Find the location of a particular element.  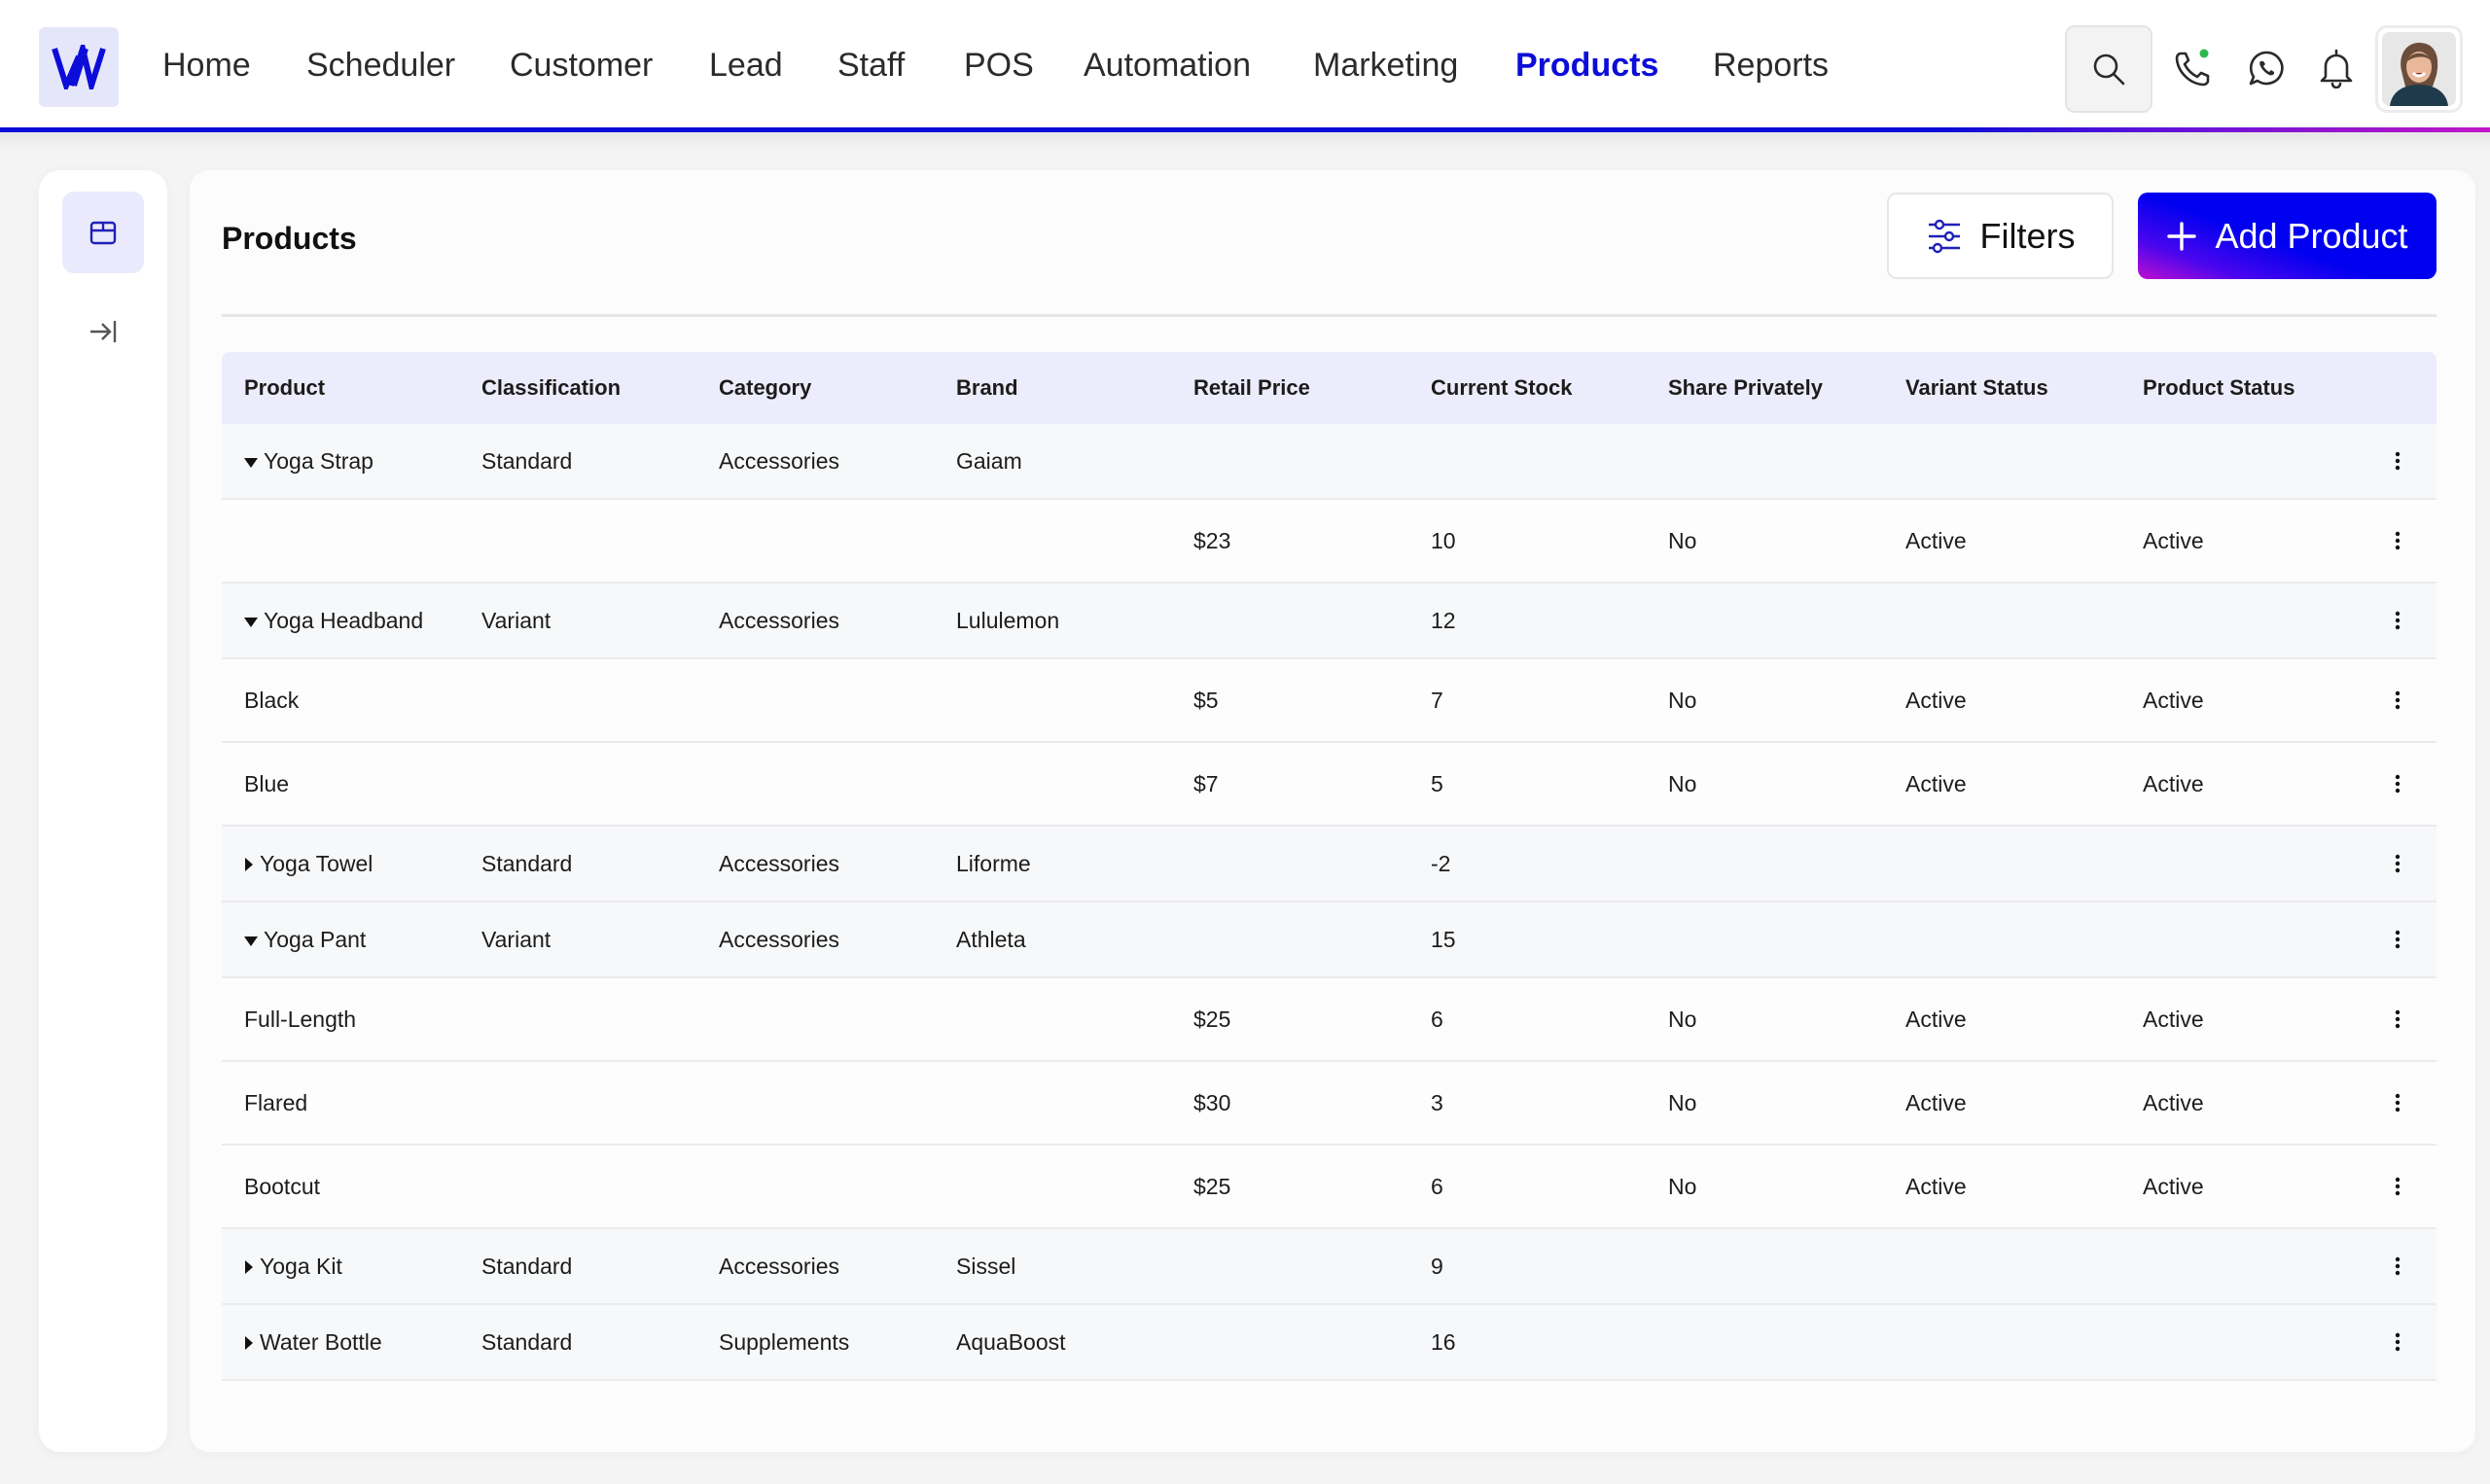

filters-button: Filters is located at coordinates (2000, 236).